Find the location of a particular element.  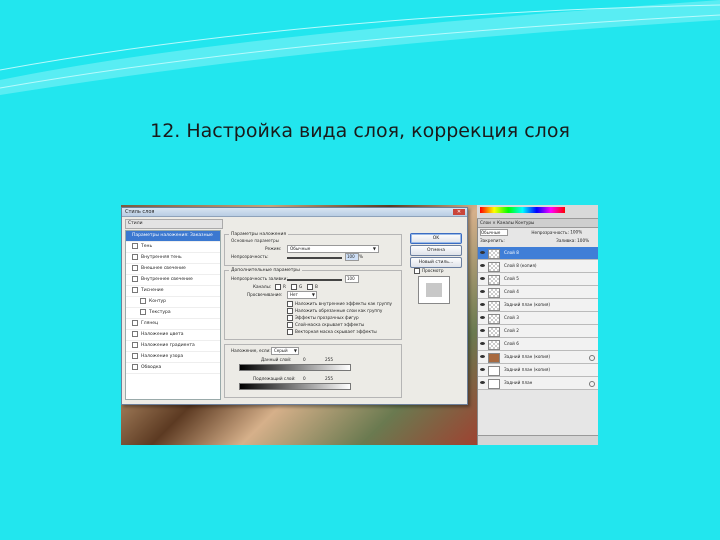

channel-g: G is located at coordinates (296, 287).